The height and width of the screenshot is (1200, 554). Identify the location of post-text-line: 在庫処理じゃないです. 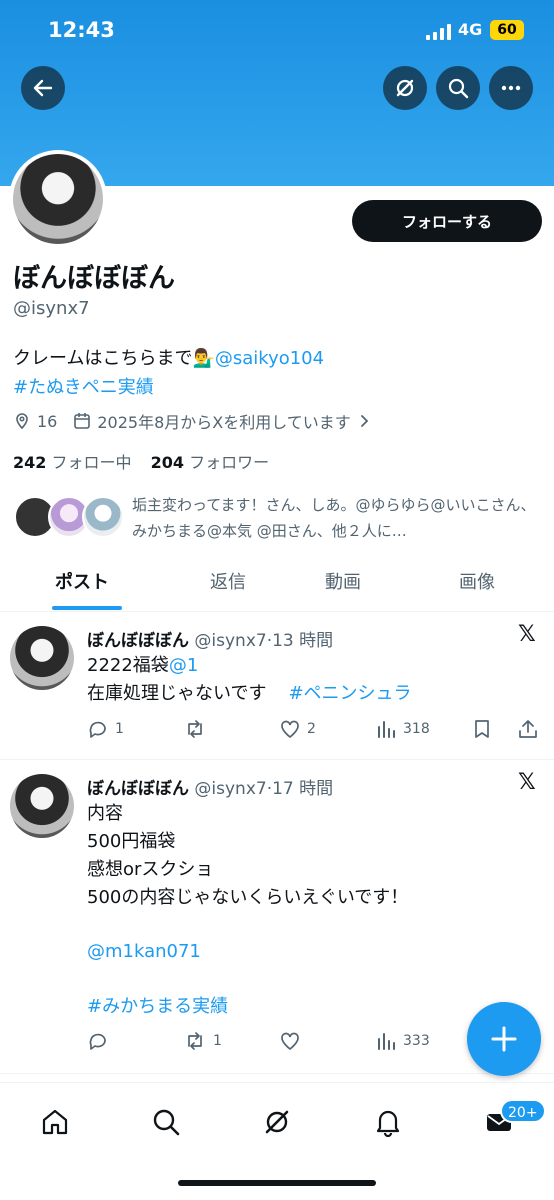
(177, 693).